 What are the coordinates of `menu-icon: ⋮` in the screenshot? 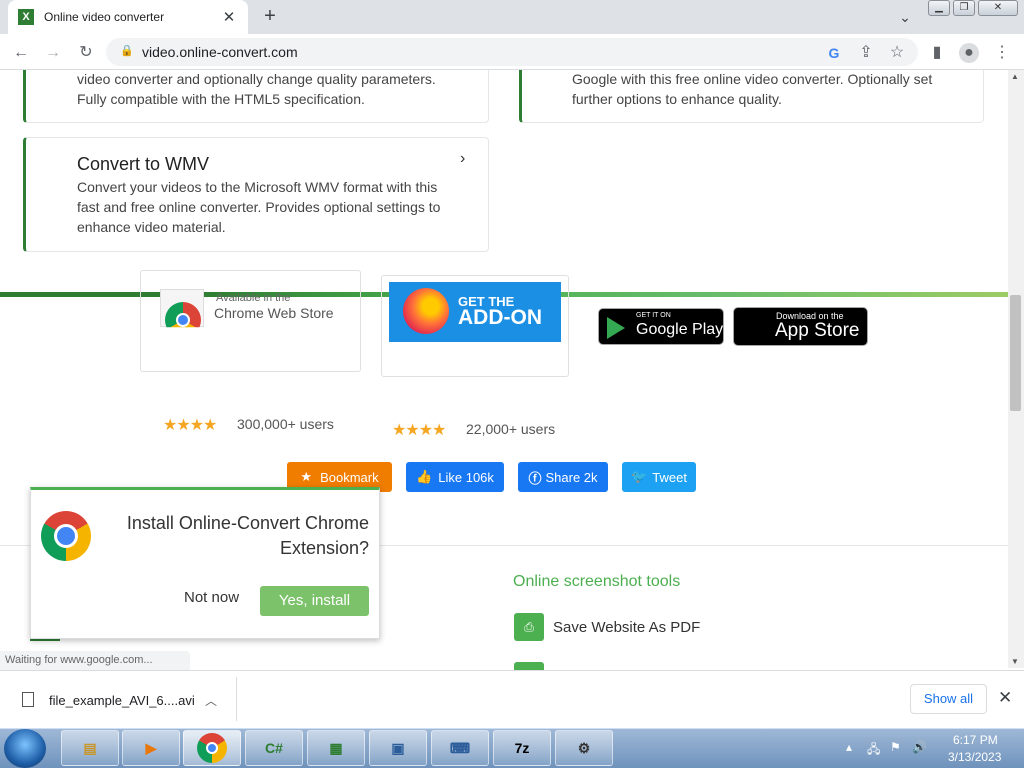 It's located at (1002, 53).